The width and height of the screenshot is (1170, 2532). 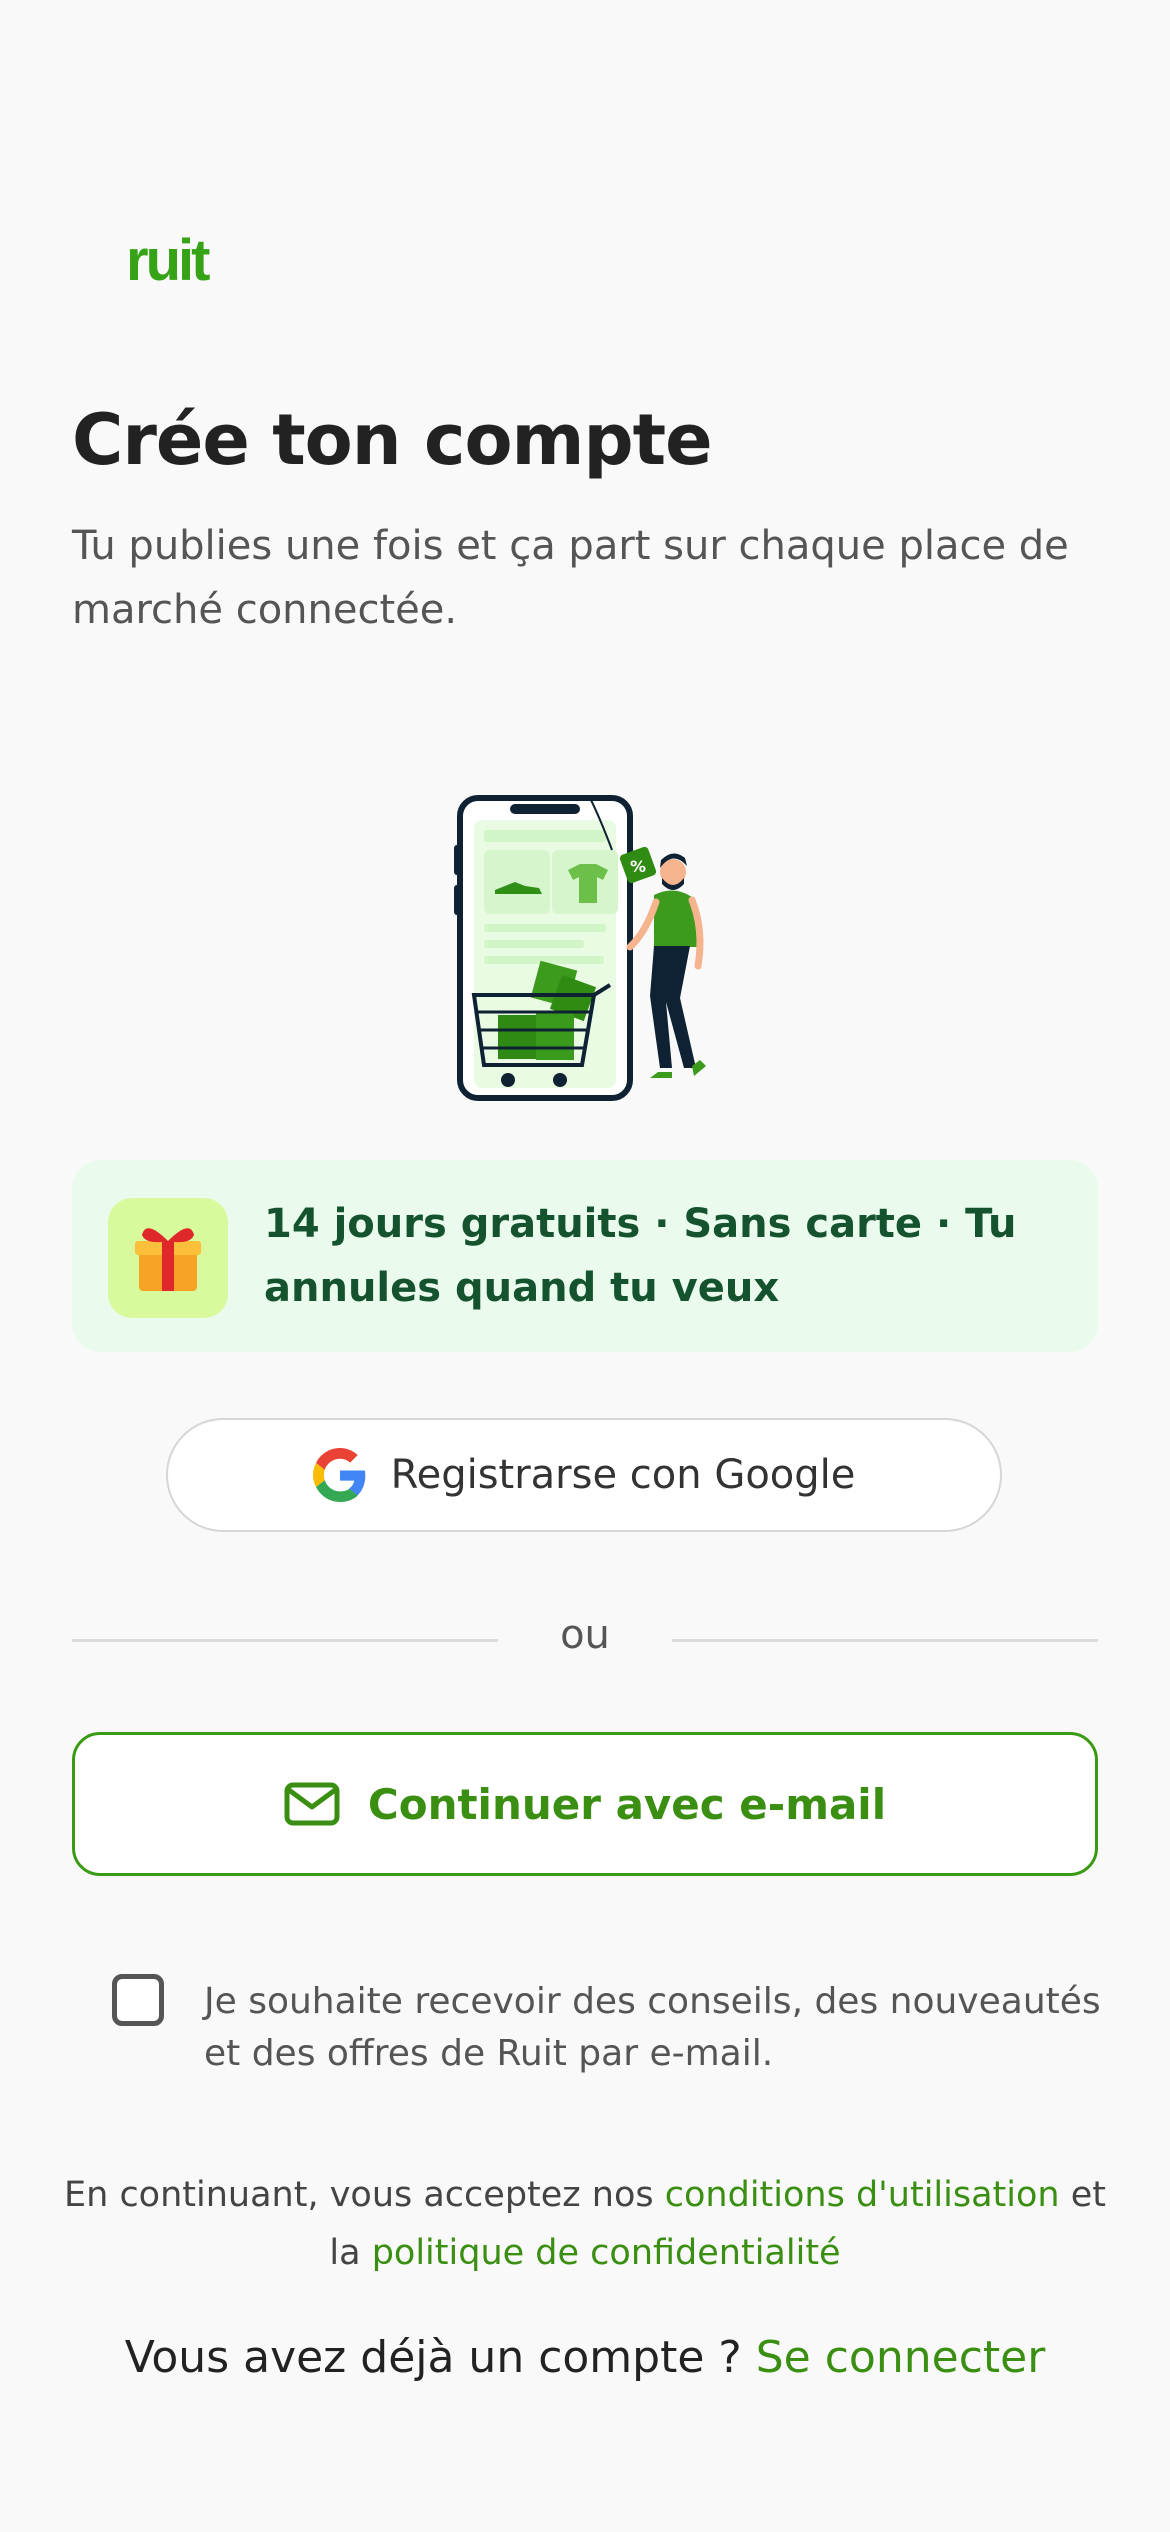 I want to click on shopping-phone-illustration: %, so click(x=580, y=948).